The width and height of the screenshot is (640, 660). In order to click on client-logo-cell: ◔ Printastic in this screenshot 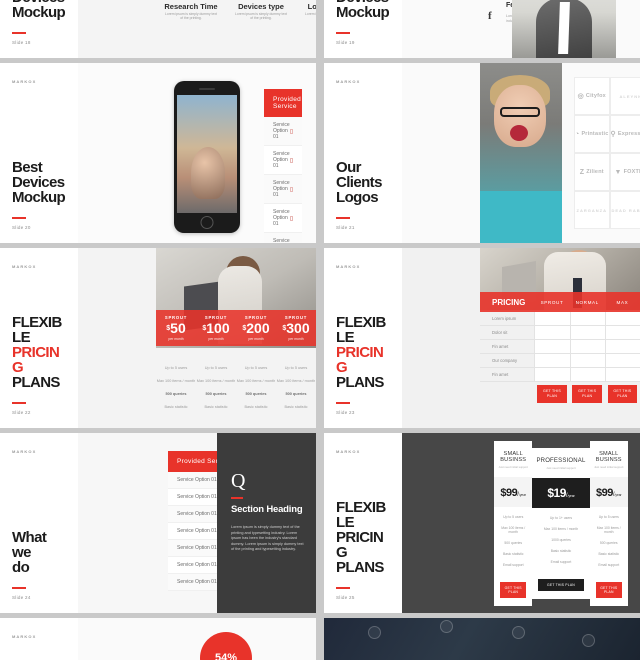, I will do `click(592, 134)`.